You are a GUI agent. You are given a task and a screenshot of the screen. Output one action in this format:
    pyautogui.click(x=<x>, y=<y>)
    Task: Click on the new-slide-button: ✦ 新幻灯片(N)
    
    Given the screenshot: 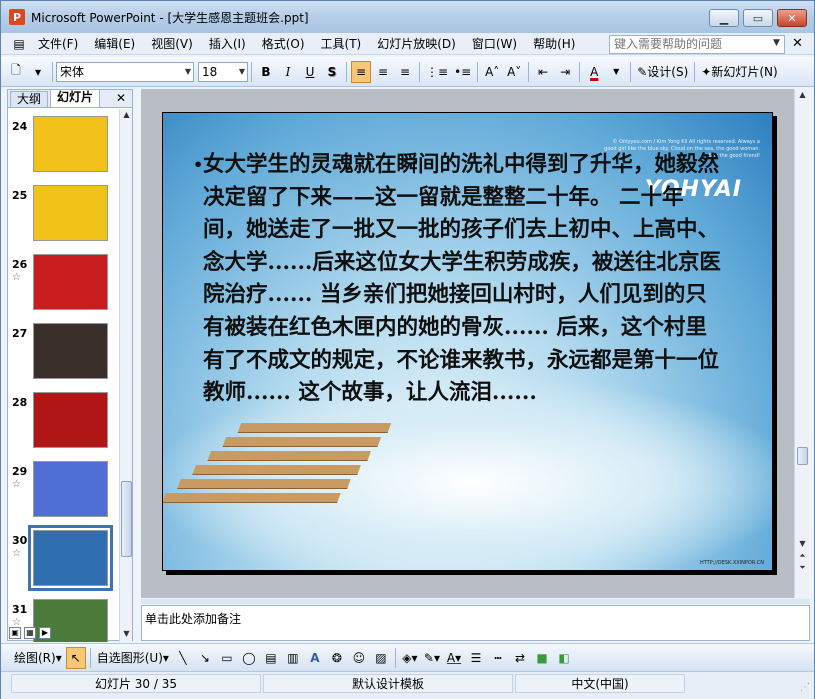 What is the action you would take?
    pyautogui.click(x=739, y=72)
    